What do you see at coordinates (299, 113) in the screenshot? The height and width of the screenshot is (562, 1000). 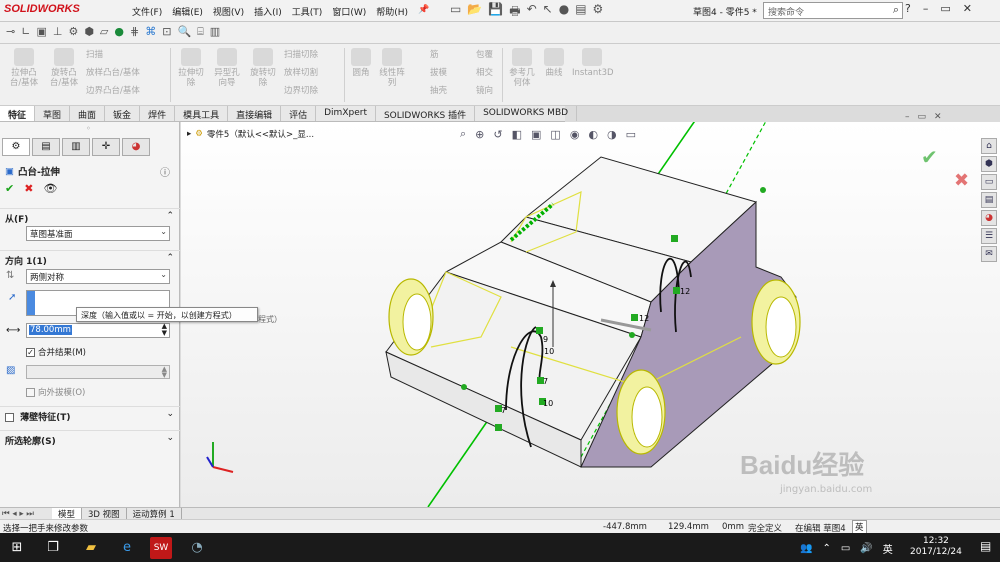 I see `tab-7: 评估` at bounding box center [299, 113].